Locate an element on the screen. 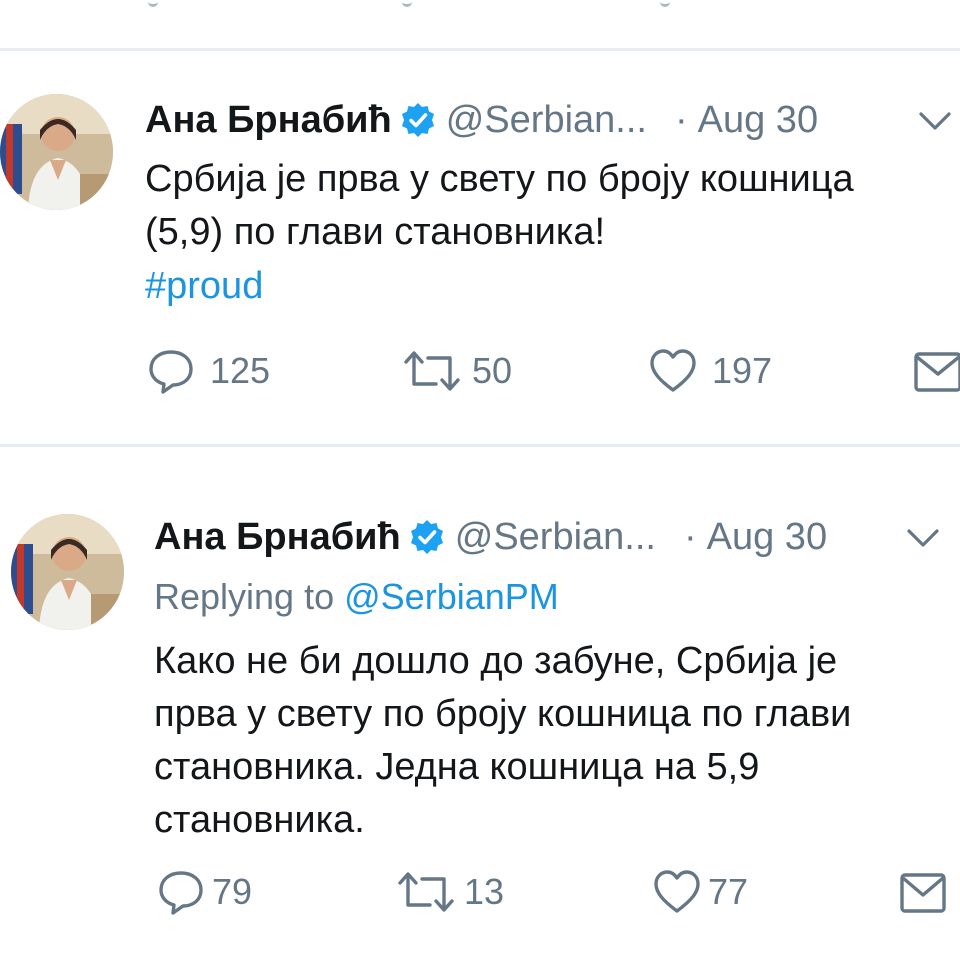 The height and width of the screenshot is (960, 960). reply-count: 125 is located at coordinates (240, 370).